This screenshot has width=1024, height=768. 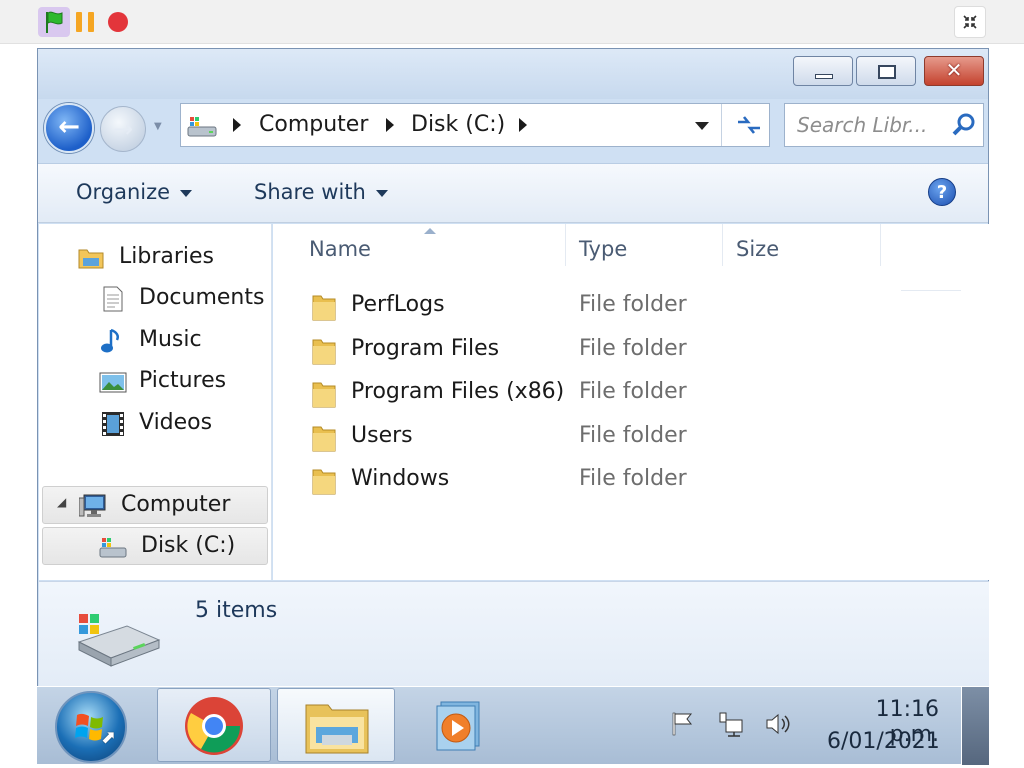 I want to click on nav-libraries: Libraries, so click(x=172, y=258).